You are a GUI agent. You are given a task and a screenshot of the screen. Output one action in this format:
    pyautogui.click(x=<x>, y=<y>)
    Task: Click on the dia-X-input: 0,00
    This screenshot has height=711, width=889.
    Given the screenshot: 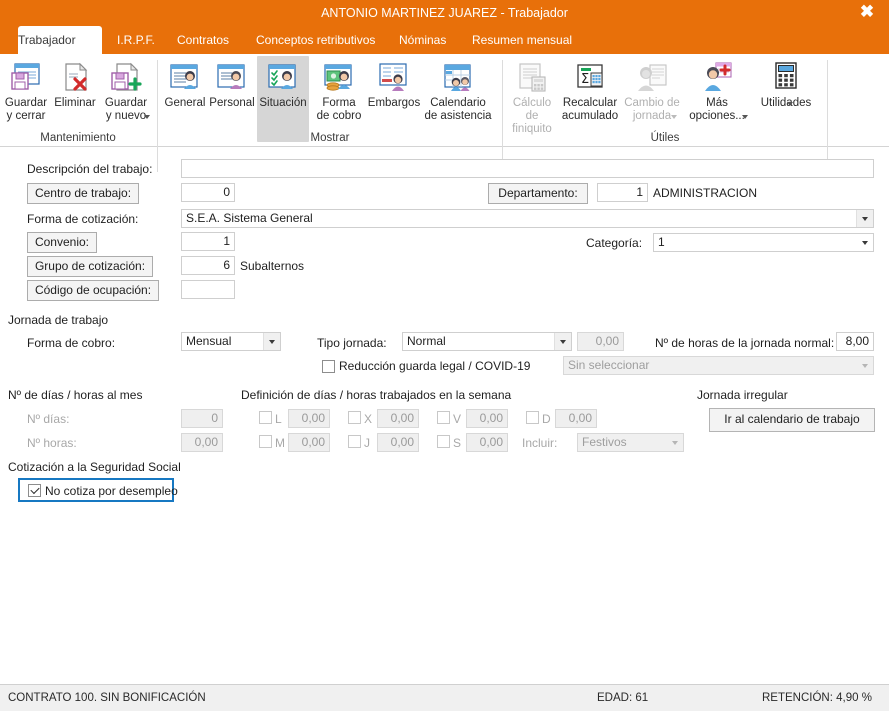 What is the action you would take?
    pyautogui.click(x=398, y=418)
    